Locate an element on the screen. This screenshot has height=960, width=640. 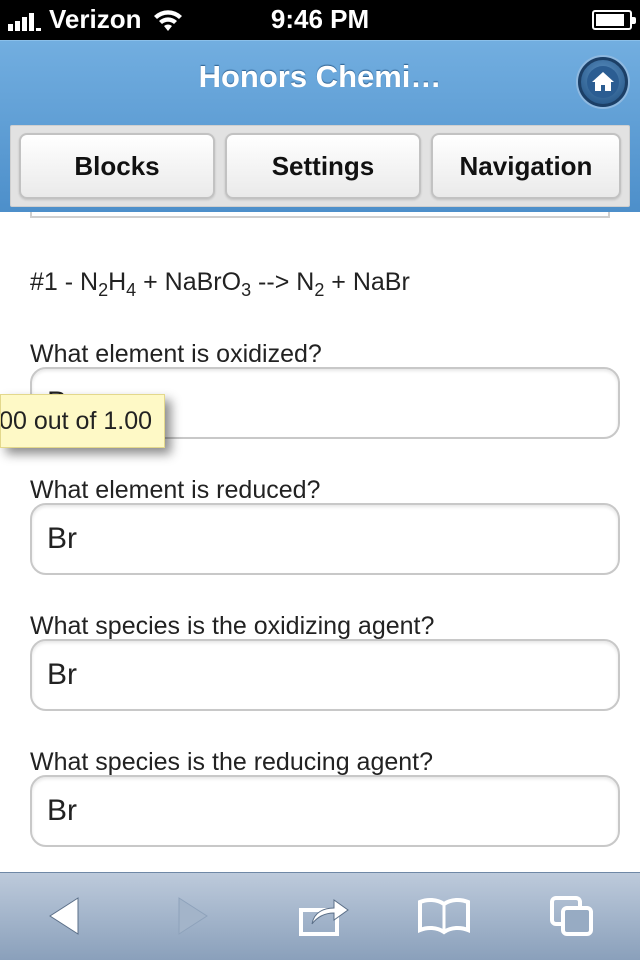
home-button is located at coordinates (603, 82).